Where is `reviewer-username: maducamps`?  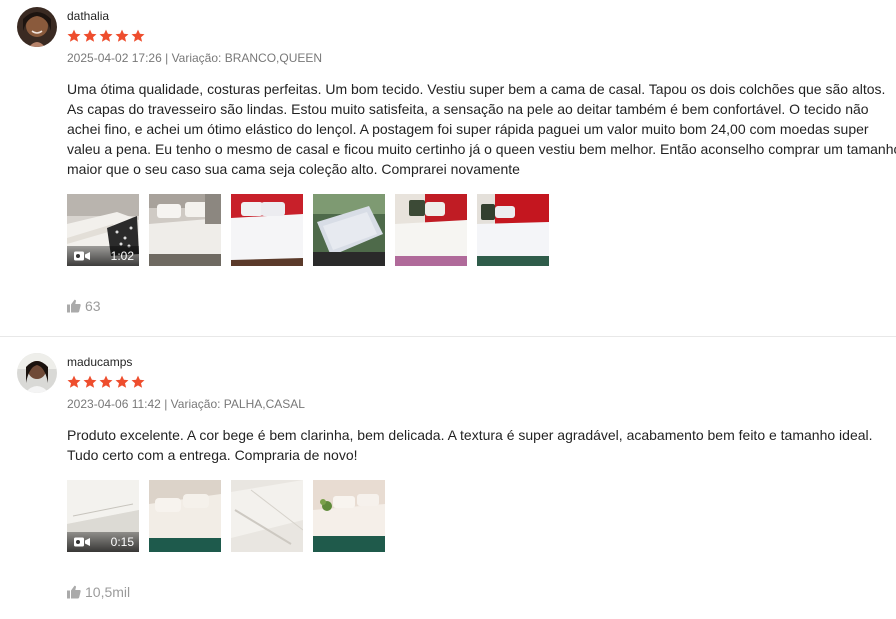 reviewer-username: maducamps is located at coordinates (481, 362).